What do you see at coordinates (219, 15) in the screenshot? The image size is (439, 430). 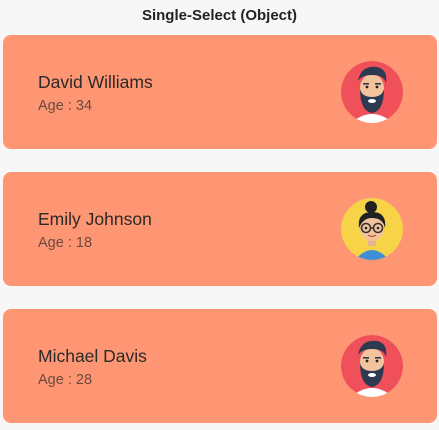 I see `page-title: Single-Select (Object)` at bounding box center [219, 15].